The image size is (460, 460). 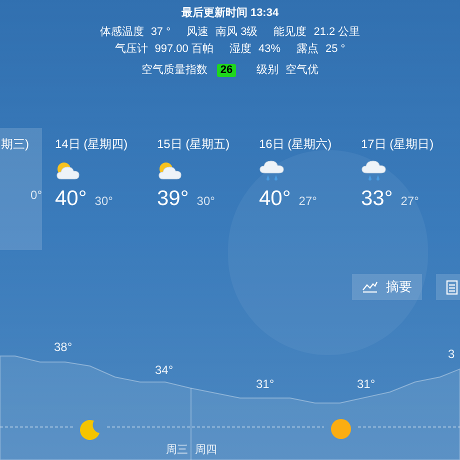 I want to click on detail-label: 湿度, so click(x=240, y=49).